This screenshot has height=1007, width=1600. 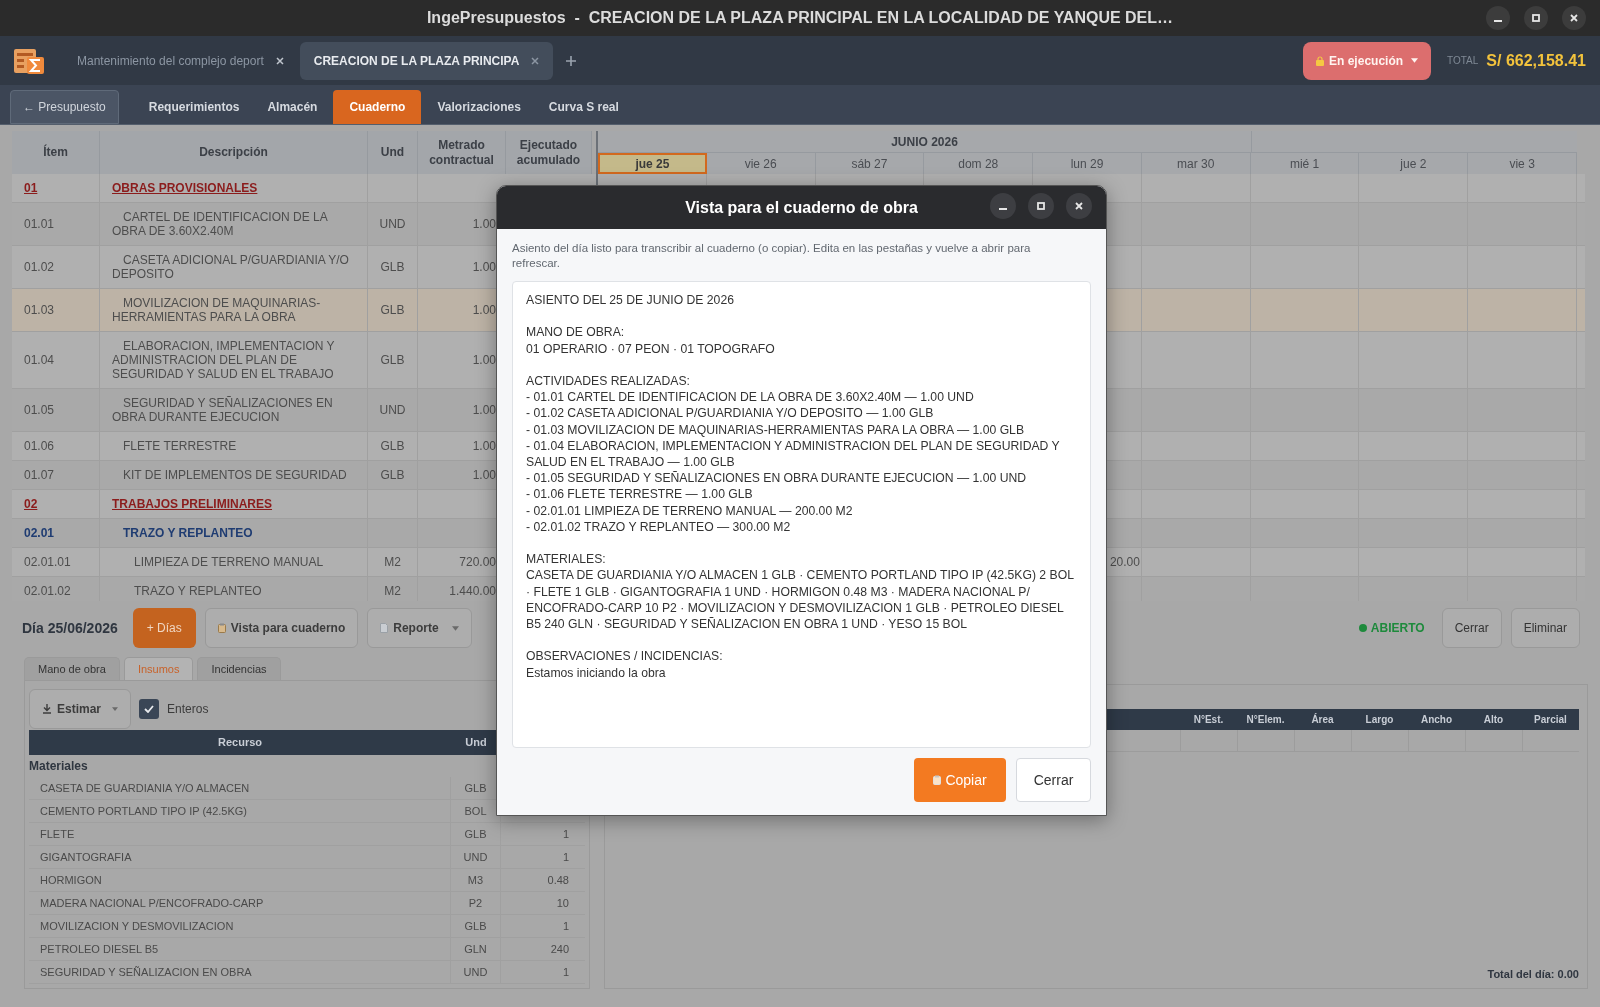 I want to click on item-code: 01.03, so click(x=39, y=310).